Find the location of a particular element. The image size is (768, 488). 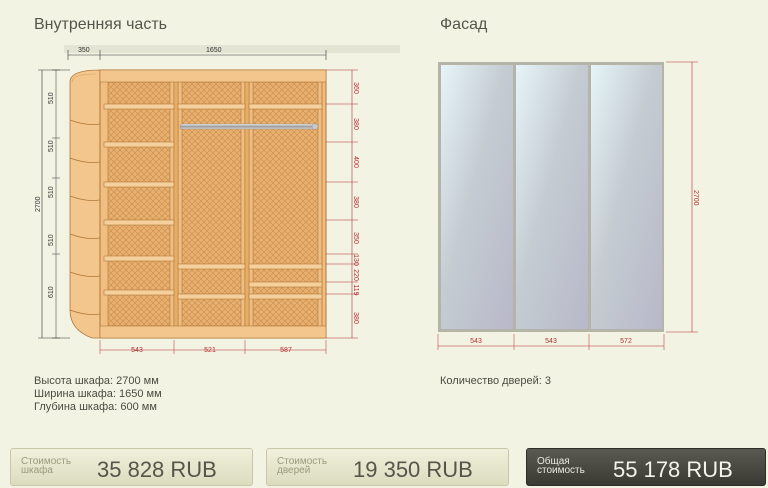

right-section-dim: 119 is located at coordinates (355, 289).